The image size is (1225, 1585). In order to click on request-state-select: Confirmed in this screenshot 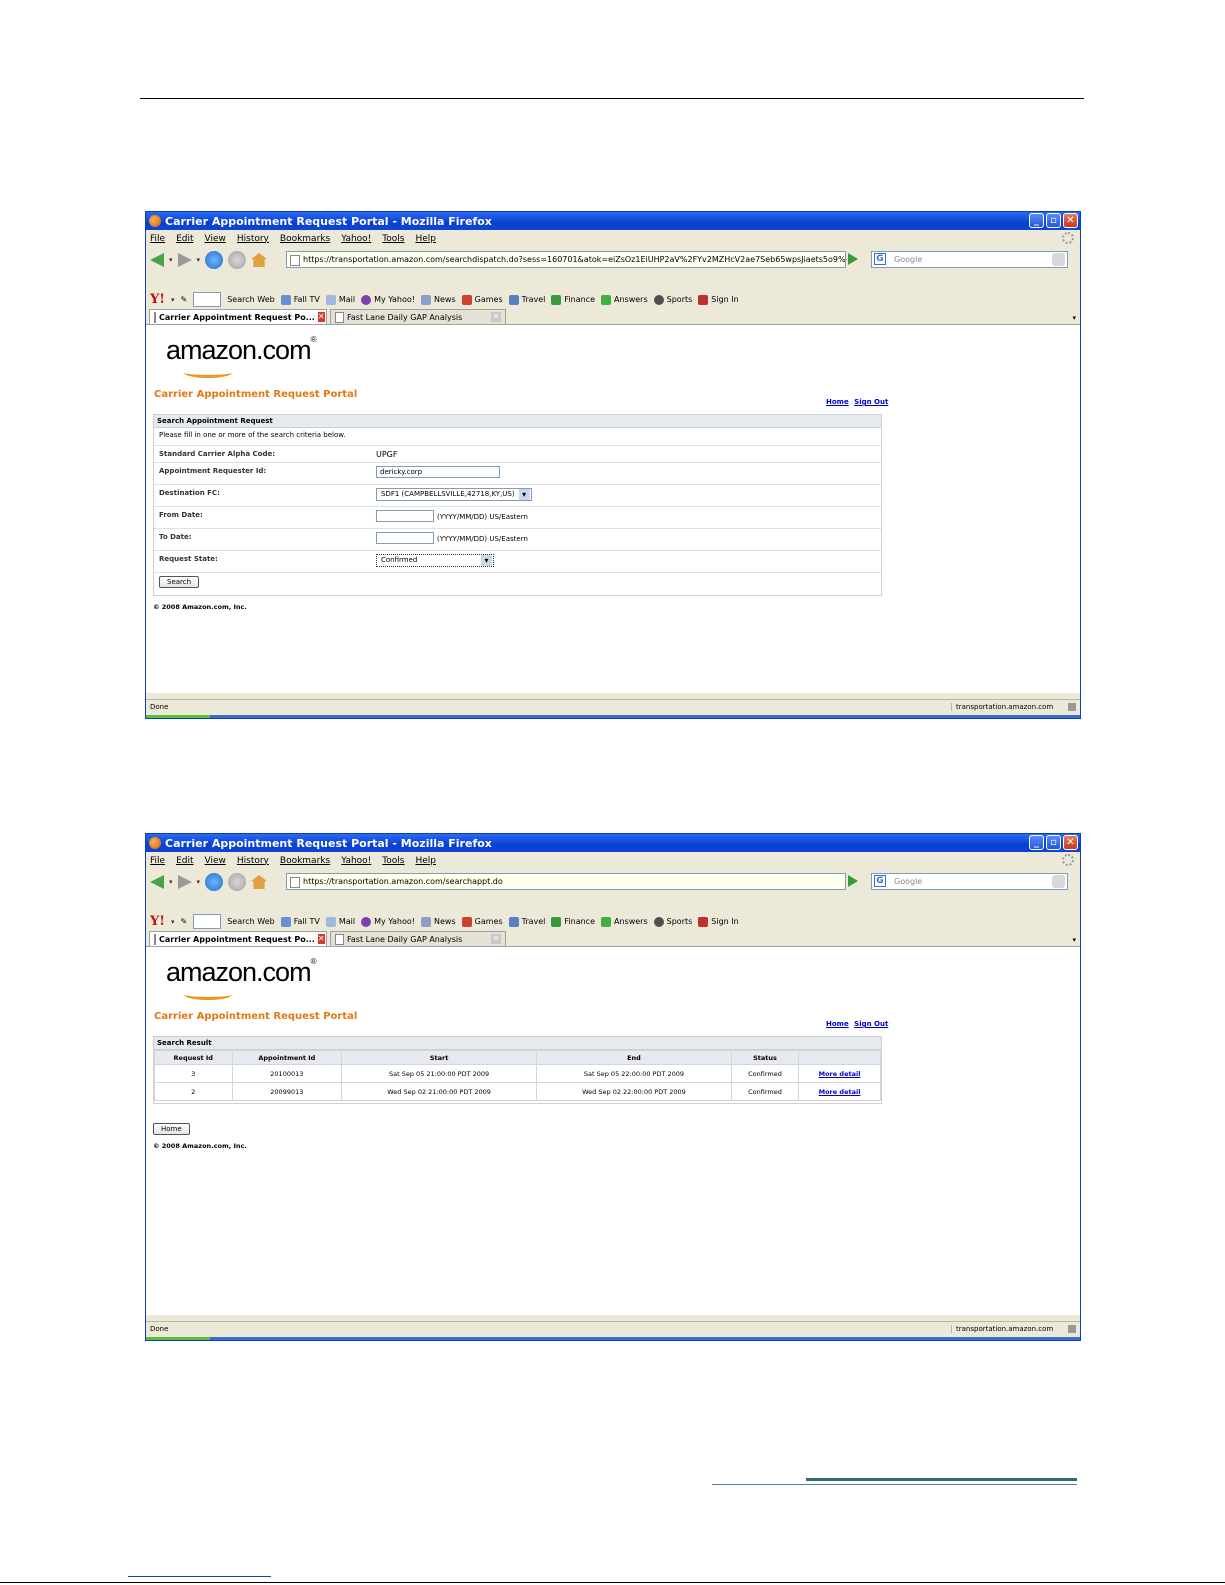, I will do `click(435, 560)`.